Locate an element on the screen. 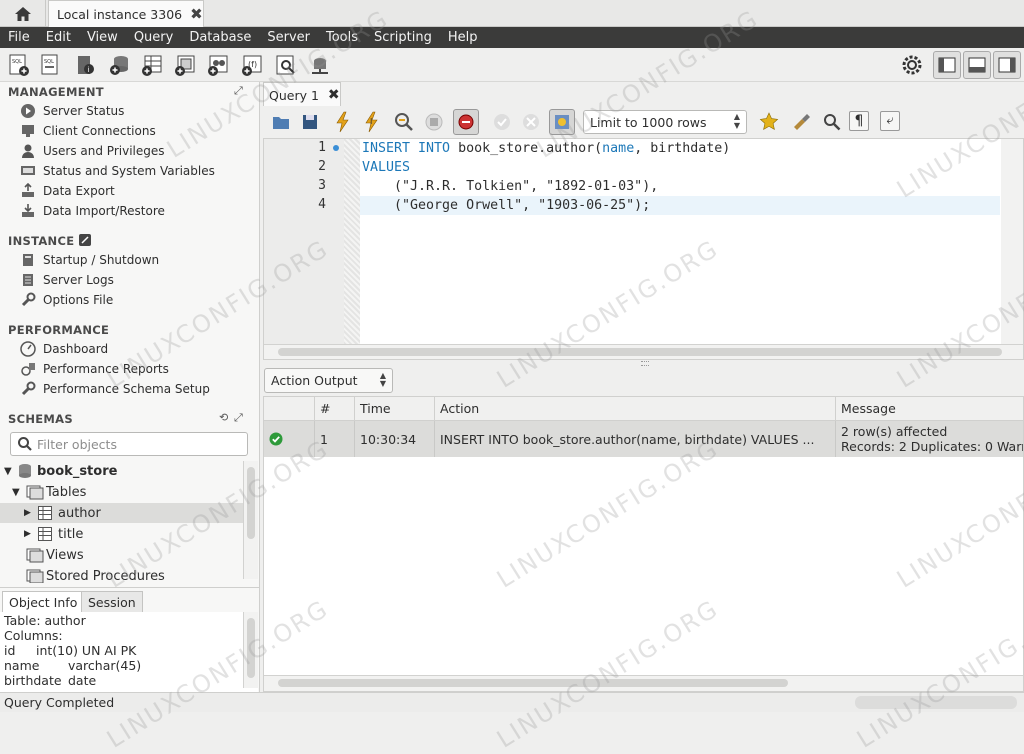 Image resolution: width=1024 pixels, height=754 pixels. sidebar-item-label: Startup / Shutdown is located at coordinates (101, 260).